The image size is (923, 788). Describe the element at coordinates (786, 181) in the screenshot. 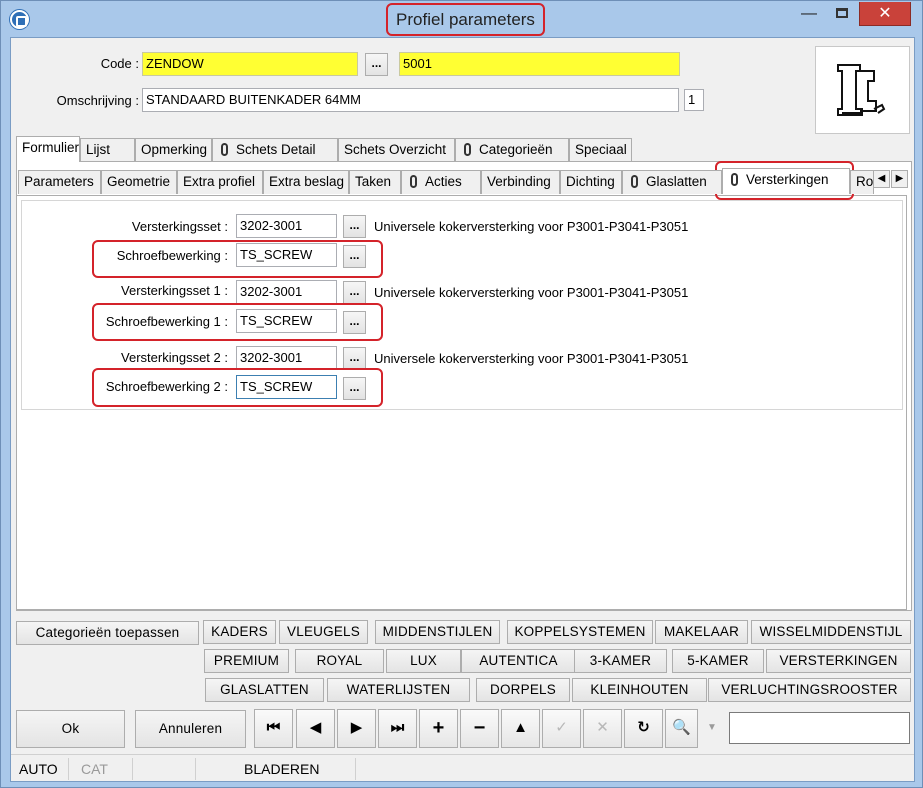

I see `subtab-versterkingen: Versterkingen` at that location.